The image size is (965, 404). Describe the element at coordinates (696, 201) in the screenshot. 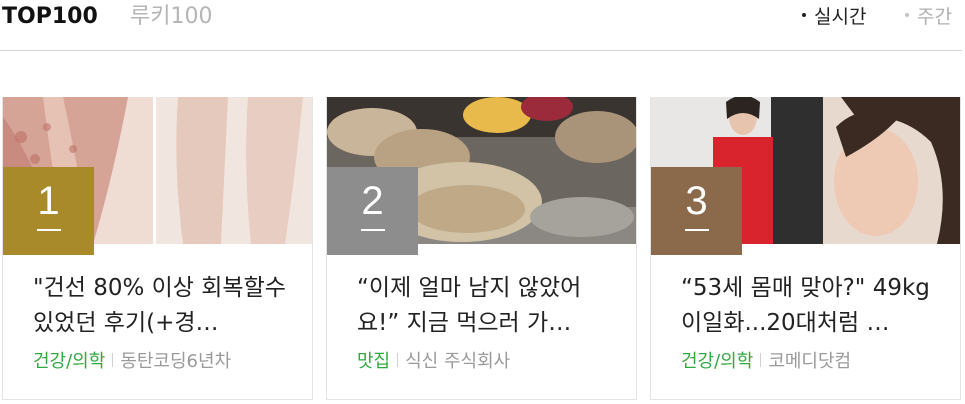

I see `rank-number: 3` at that location.